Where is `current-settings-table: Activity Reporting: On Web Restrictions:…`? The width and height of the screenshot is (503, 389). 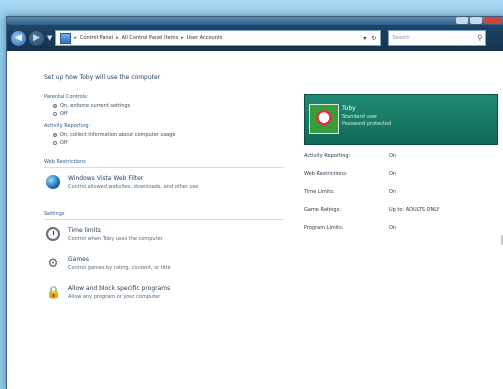
current-settings-table: Activity Reporting: On Web Restrictions:… is located at coordinates (400, 198).